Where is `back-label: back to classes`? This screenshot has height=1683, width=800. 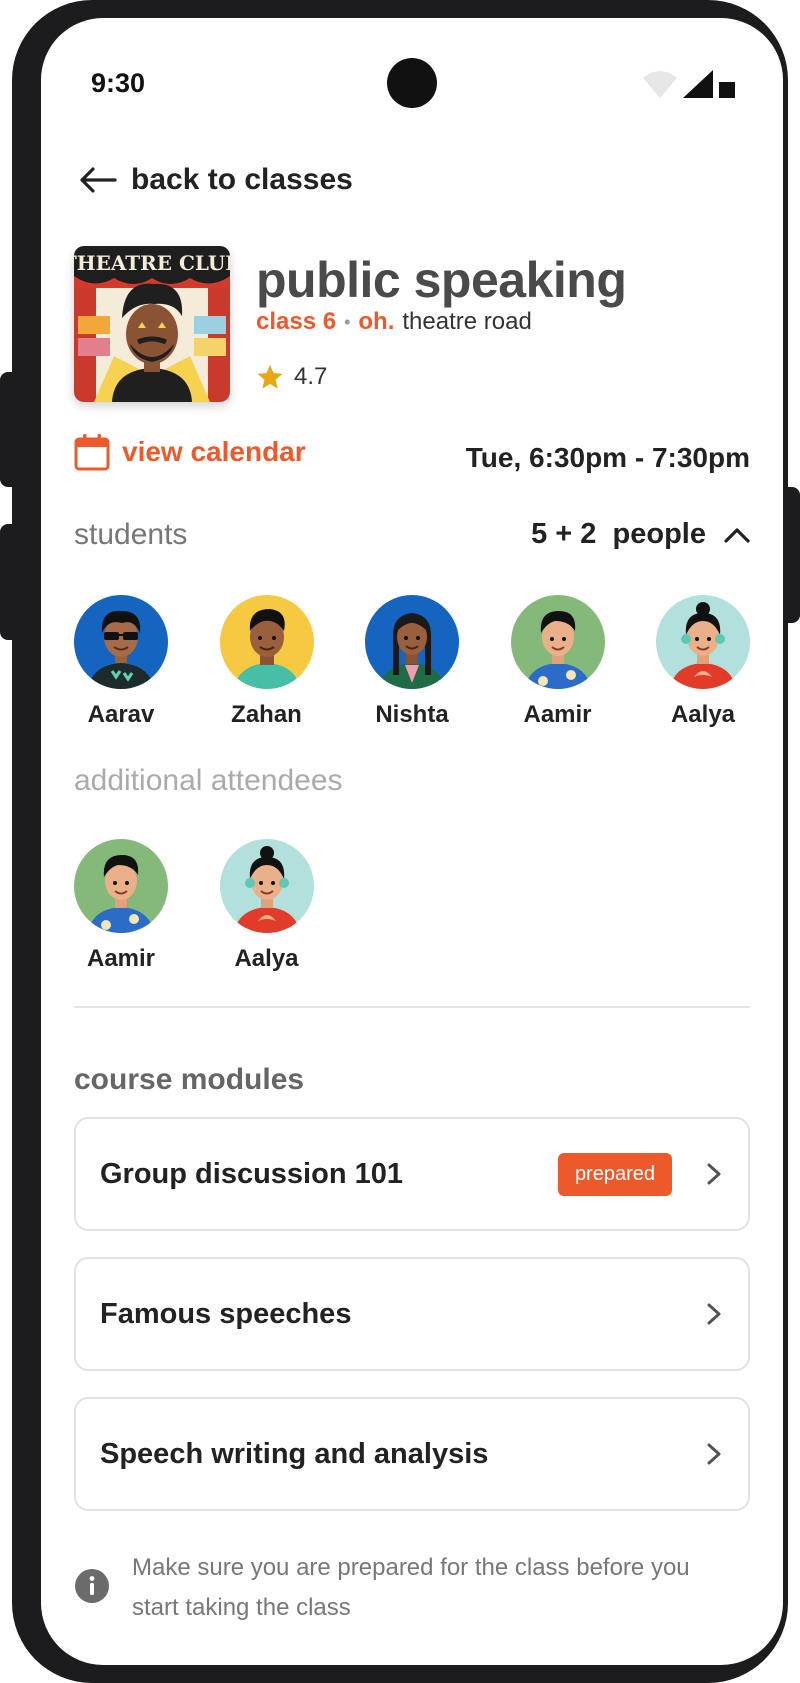
back-label: back to classes is located at coordinates (242, 179).